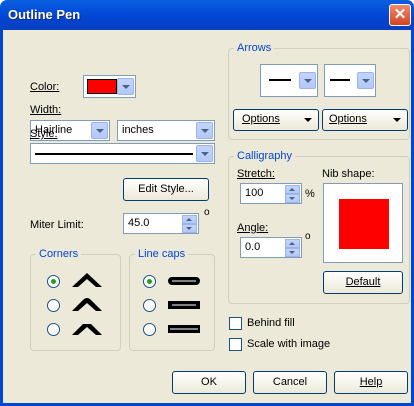 The image size is (414, 406). I want to click on scale-with-image-checkbox, so click(235, 344).